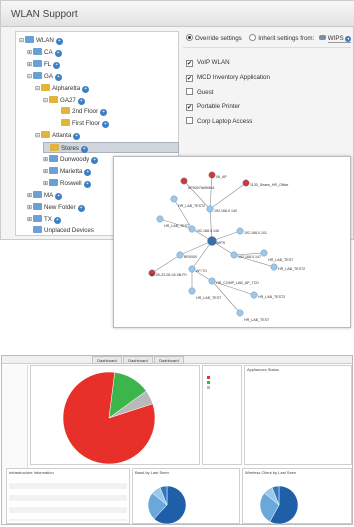  What do you see at coordinates (60, 230) in the screenshot?
I see `tree-node-unplaced-devices: Unplaced Devices` at bounding box center [60, 230].